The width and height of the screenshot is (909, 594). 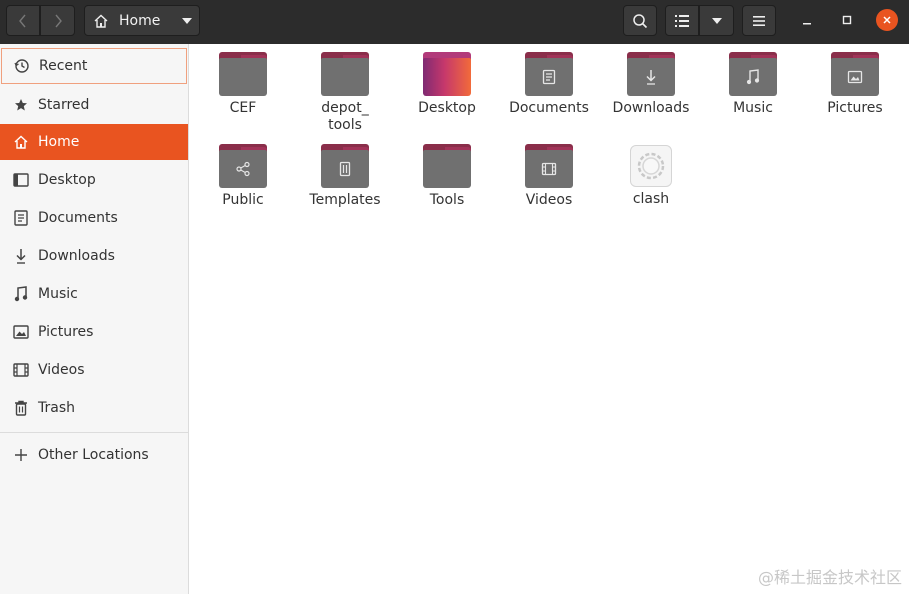 What do you see at coordinates (66, 332) in the screenshot?
I see `sidebar-item-label: Pictures` at bounding box center [66, 332].